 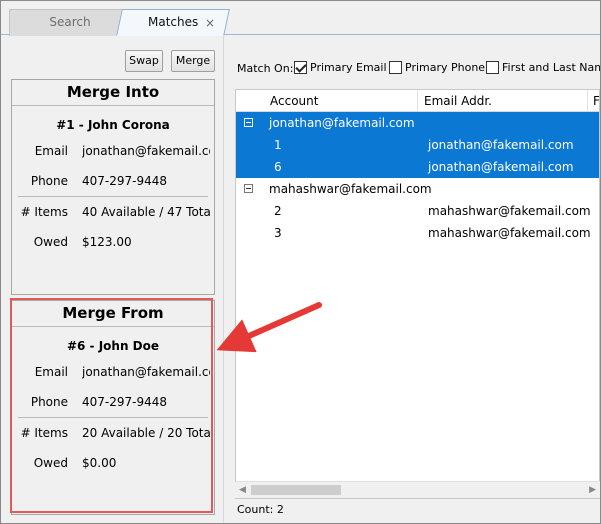 I want to click on account-cell: 1, so click(x=278, y=145).